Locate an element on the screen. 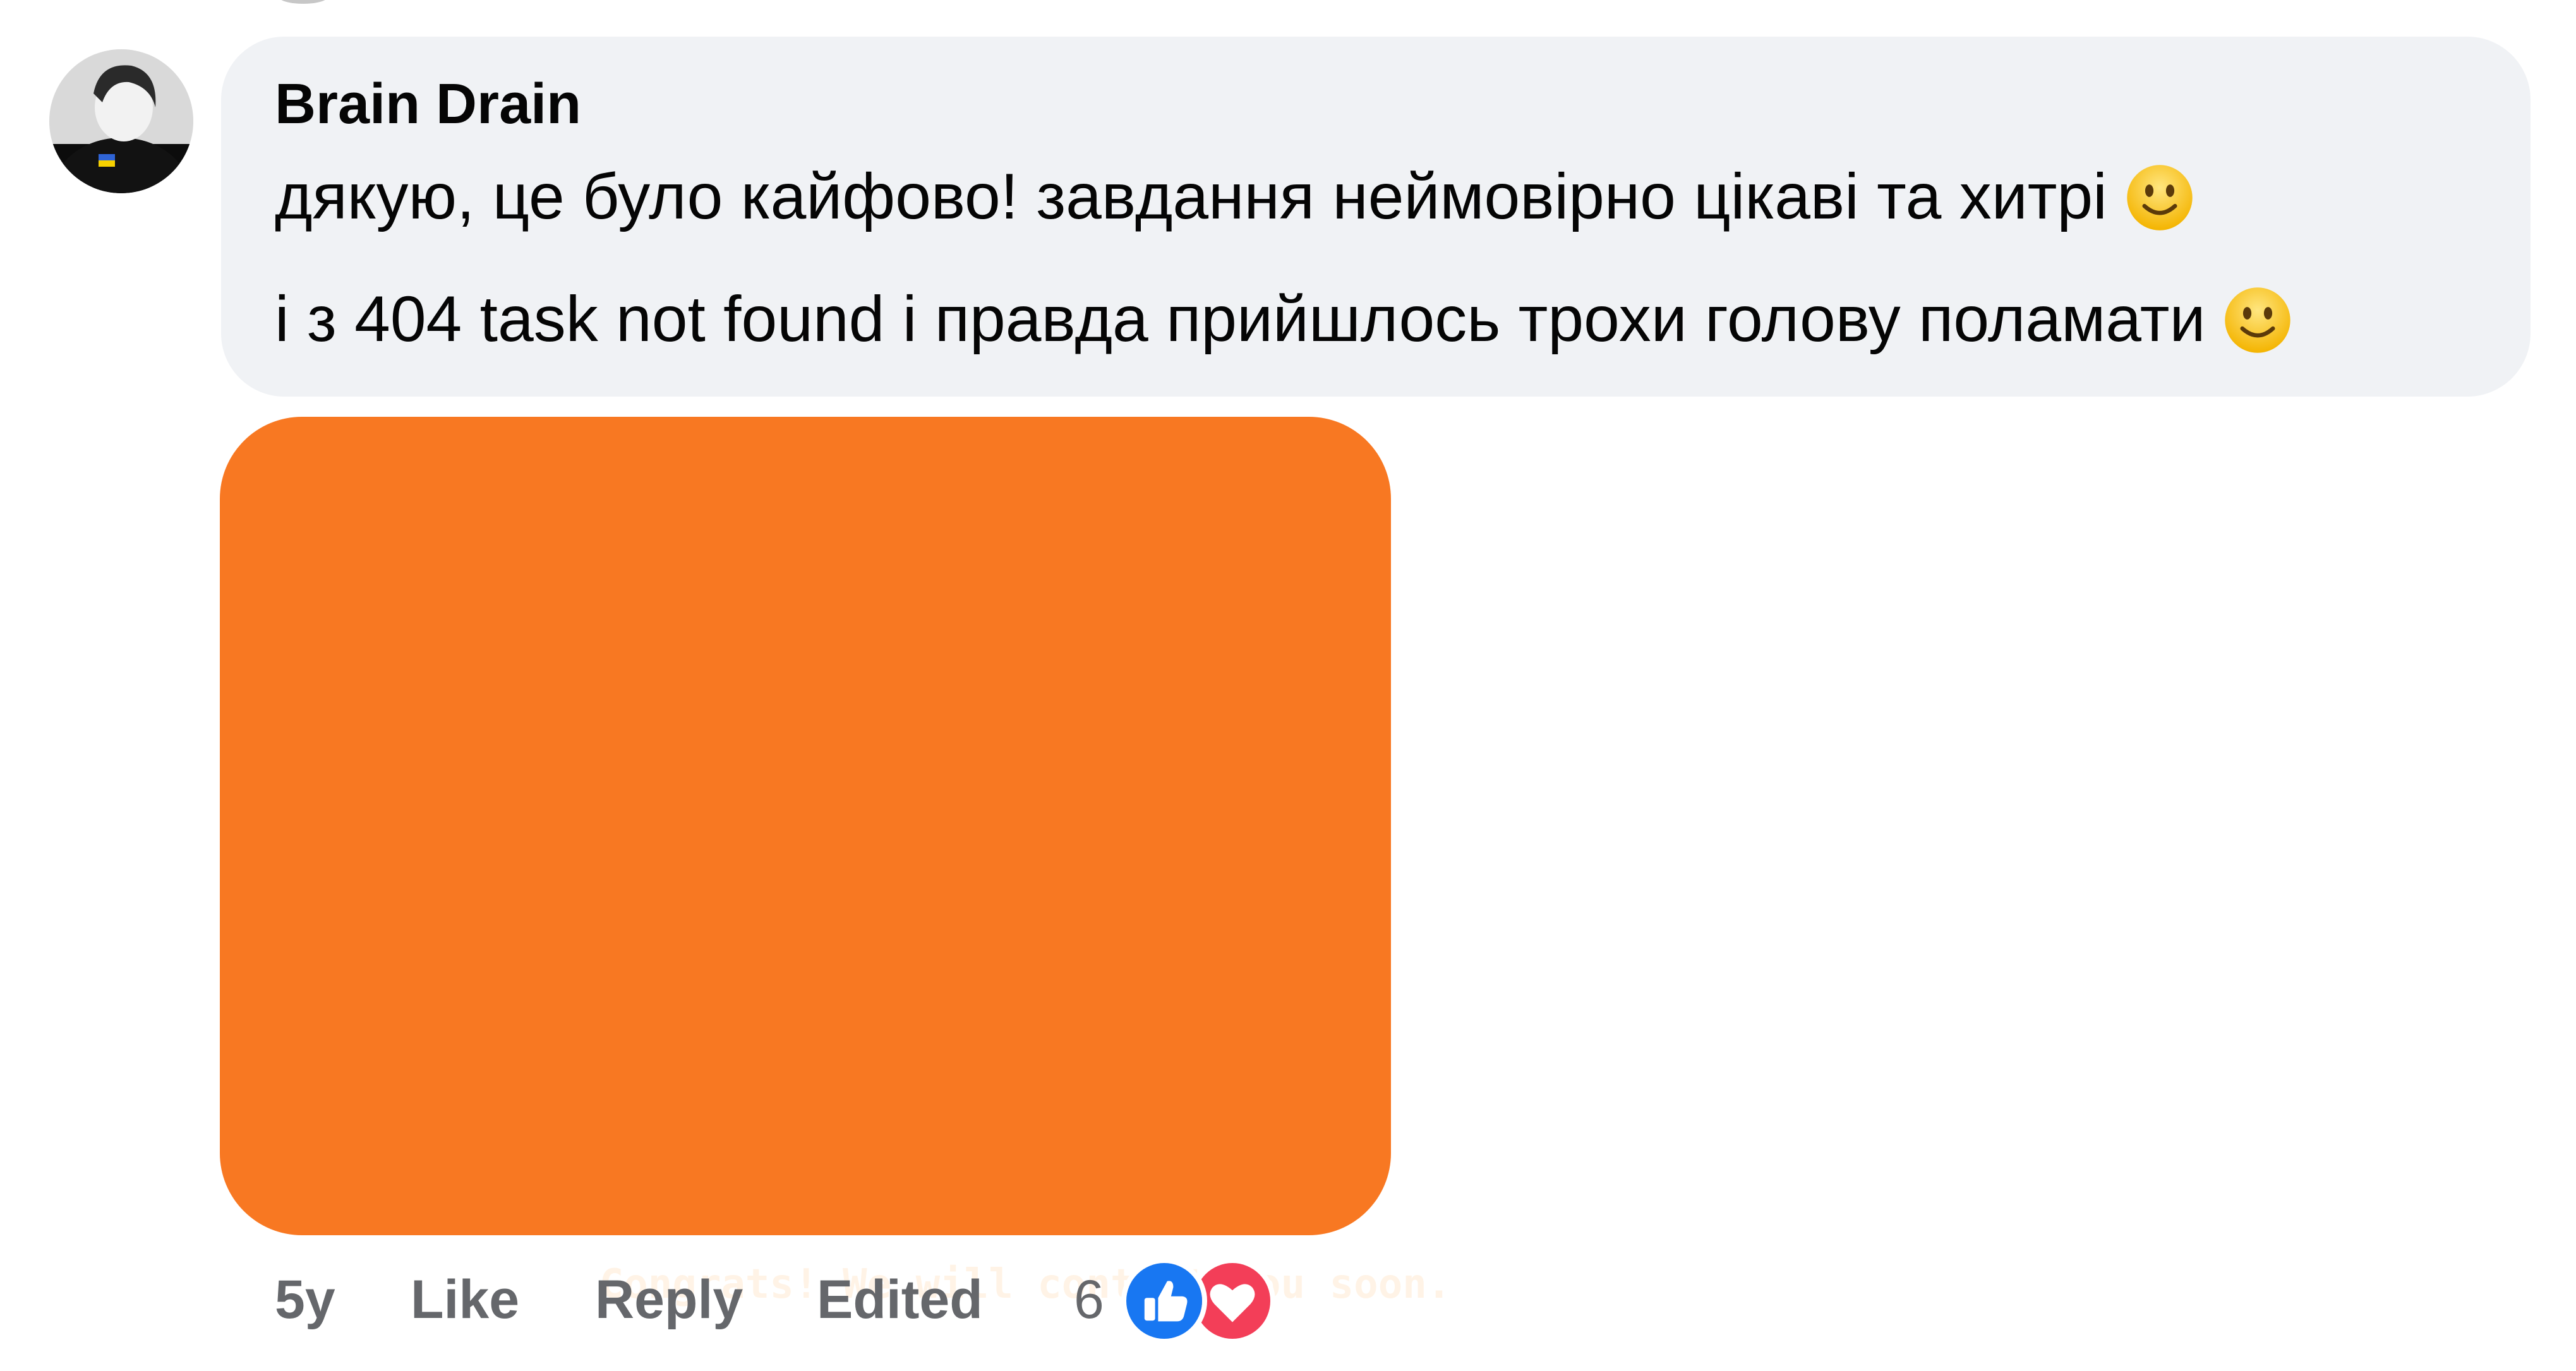 This screenshot has width=2576, height=1371. reply-button: Reply is located at coordinates (669, 1299).